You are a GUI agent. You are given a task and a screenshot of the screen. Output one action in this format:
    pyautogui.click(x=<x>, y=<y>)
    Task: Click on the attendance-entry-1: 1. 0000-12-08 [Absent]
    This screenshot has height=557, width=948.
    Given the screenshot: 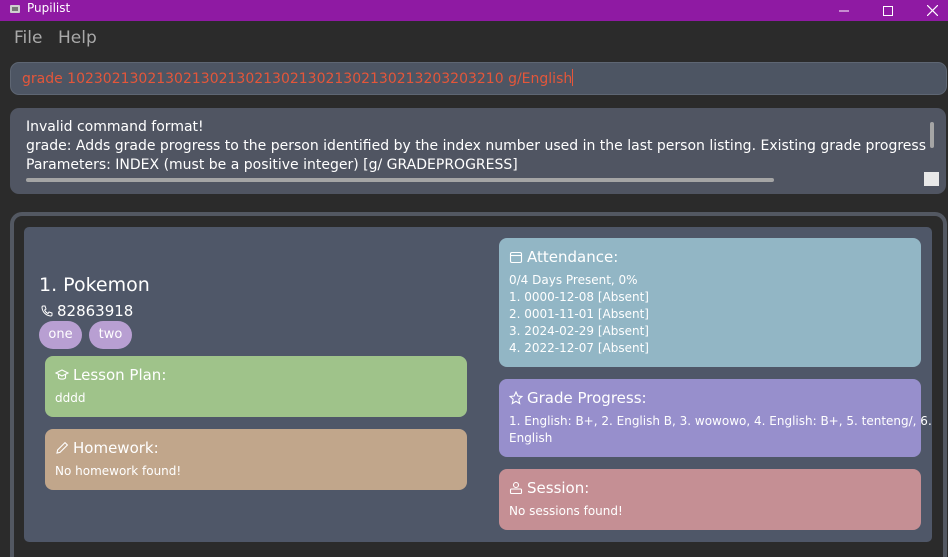 What is the action you would take?
    pyautogui.click(x=579, y=297)
    